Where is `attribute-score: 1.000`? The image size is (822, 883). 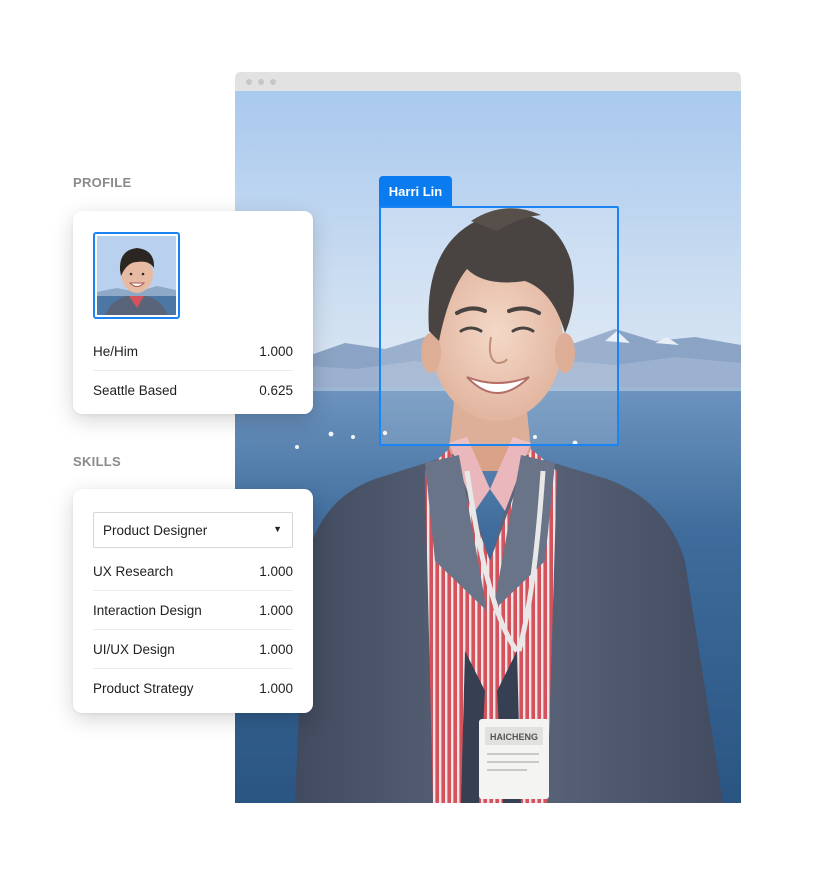
attribute-score: 1.000 is located at coordinates (276, 351).